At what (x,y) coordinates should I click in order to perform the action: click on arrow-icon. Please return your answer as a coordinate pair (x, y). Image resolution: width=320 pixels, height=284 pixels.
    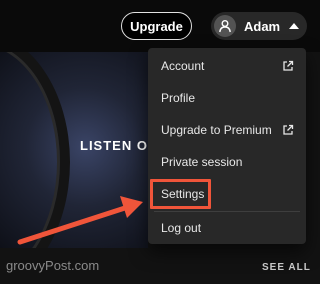
    Looking at the image, I should click on (80, 220).